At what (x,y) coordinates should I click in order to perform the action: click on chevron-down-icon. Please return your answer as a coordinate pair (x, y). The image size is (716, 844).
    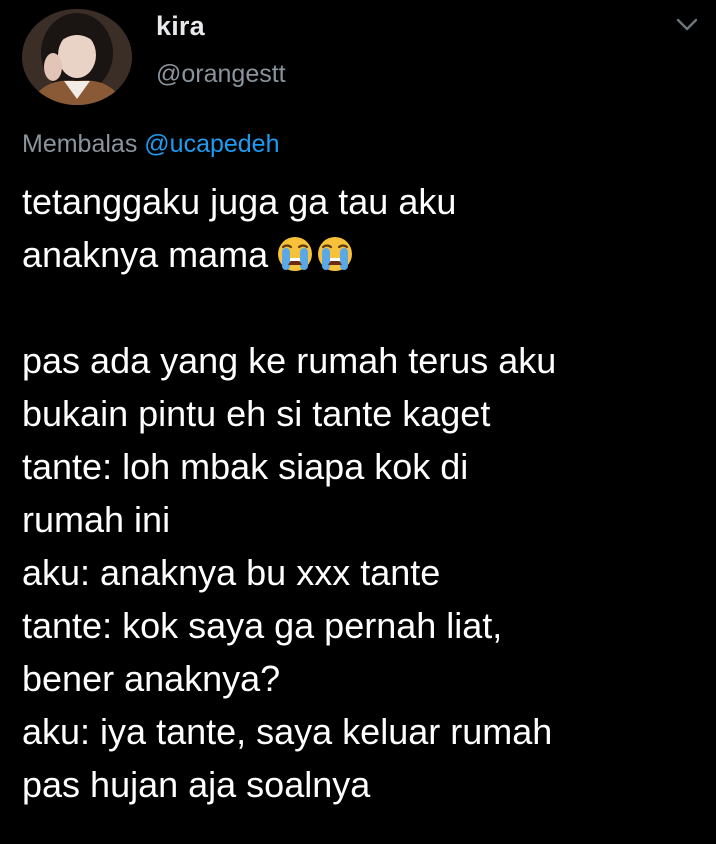
    Looking at the image, I should click on (687, 27).